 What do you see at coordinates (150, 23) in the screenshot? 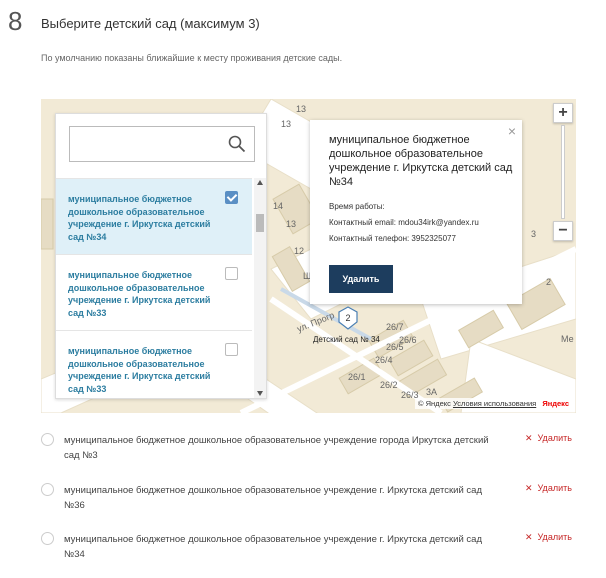
I see `step-title: Выберите детский сад (максимум 3)` at bounding box center [150, 23].